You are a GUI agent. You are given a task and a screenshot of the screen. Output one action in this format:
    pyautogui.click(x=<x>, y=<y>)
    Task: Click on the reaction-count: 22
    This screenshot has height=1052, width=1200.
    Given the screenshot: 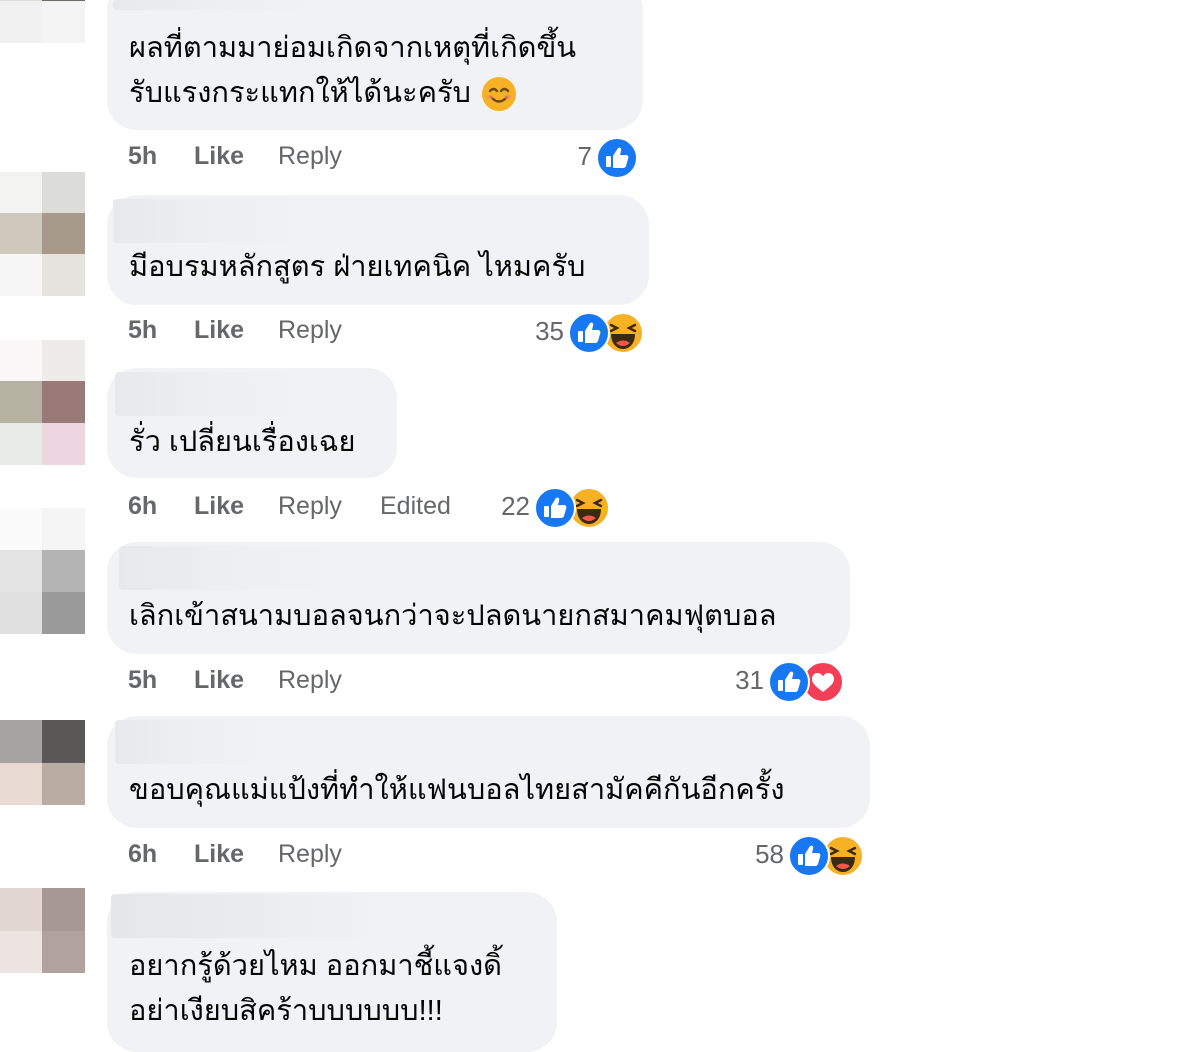 What is the action you would take?
    pyautogui.click(x=515, y=506)
    